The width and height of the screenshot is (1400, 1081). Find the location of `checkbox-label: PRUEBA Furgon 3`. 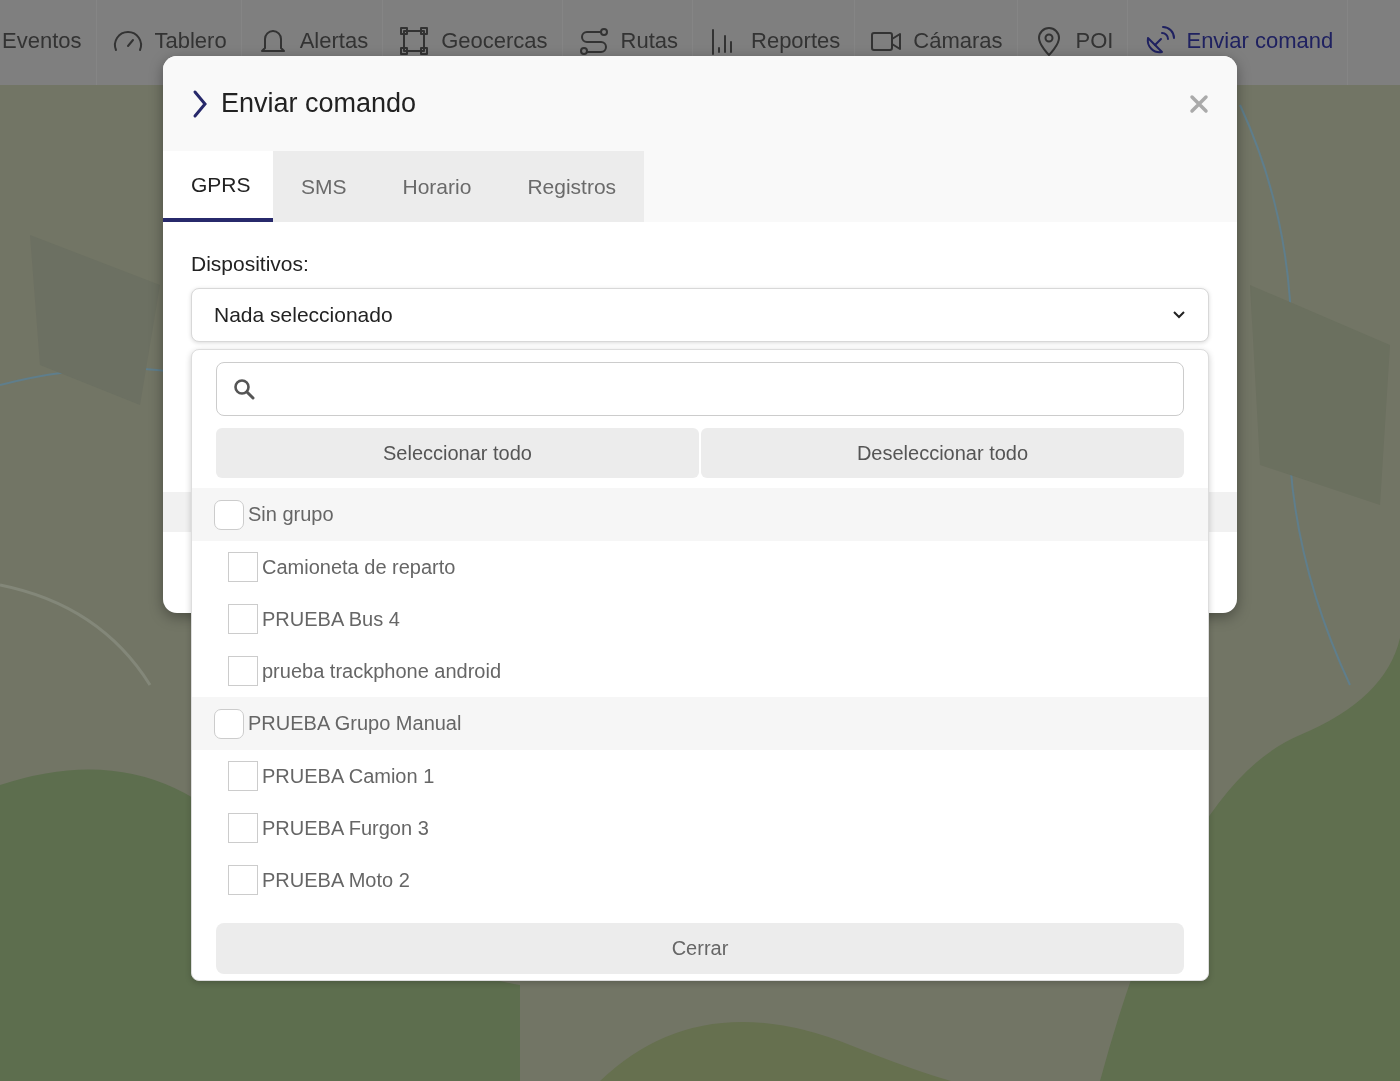

checkbox-label: PRUEBA Furgon 3 is located at coordinates (345, 828).